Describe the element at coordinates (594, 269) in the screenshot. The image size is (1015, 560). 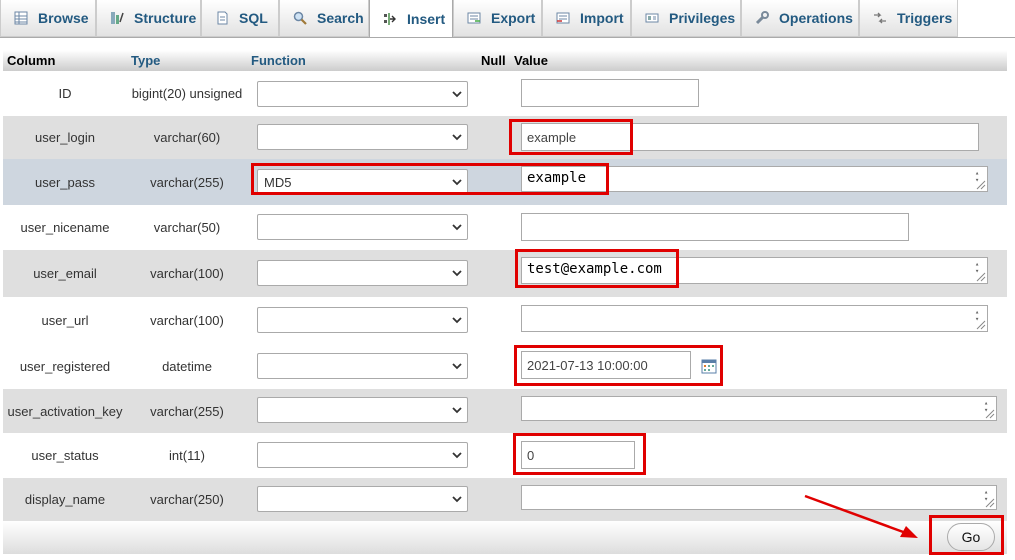
I see `value-text: test@example.com` at that location.